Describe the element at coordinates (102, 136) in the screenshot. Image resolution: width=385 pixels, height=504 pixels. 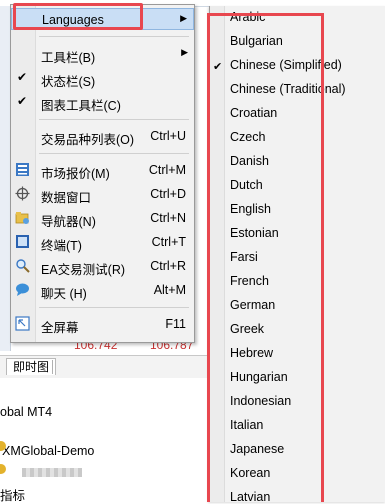
I see `menu-item-symbols: 交易品种列表(O) Ctrl+U` at that location.